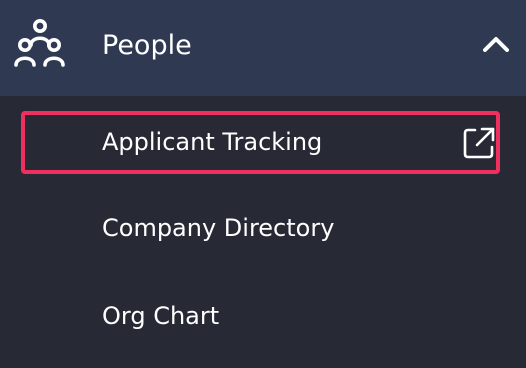  What do you see at coordinates (40, 44) in the screenshot?
I see `people-icon` at bounding box center [40, 44].